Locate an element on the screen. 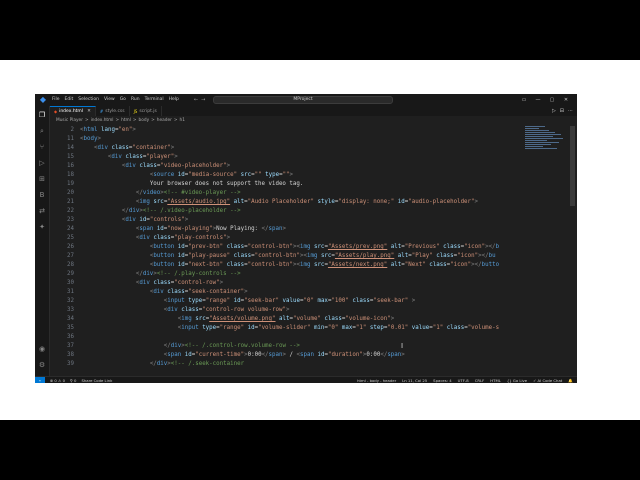  encoding: UTF-8 is located at coordinates (463, 380).